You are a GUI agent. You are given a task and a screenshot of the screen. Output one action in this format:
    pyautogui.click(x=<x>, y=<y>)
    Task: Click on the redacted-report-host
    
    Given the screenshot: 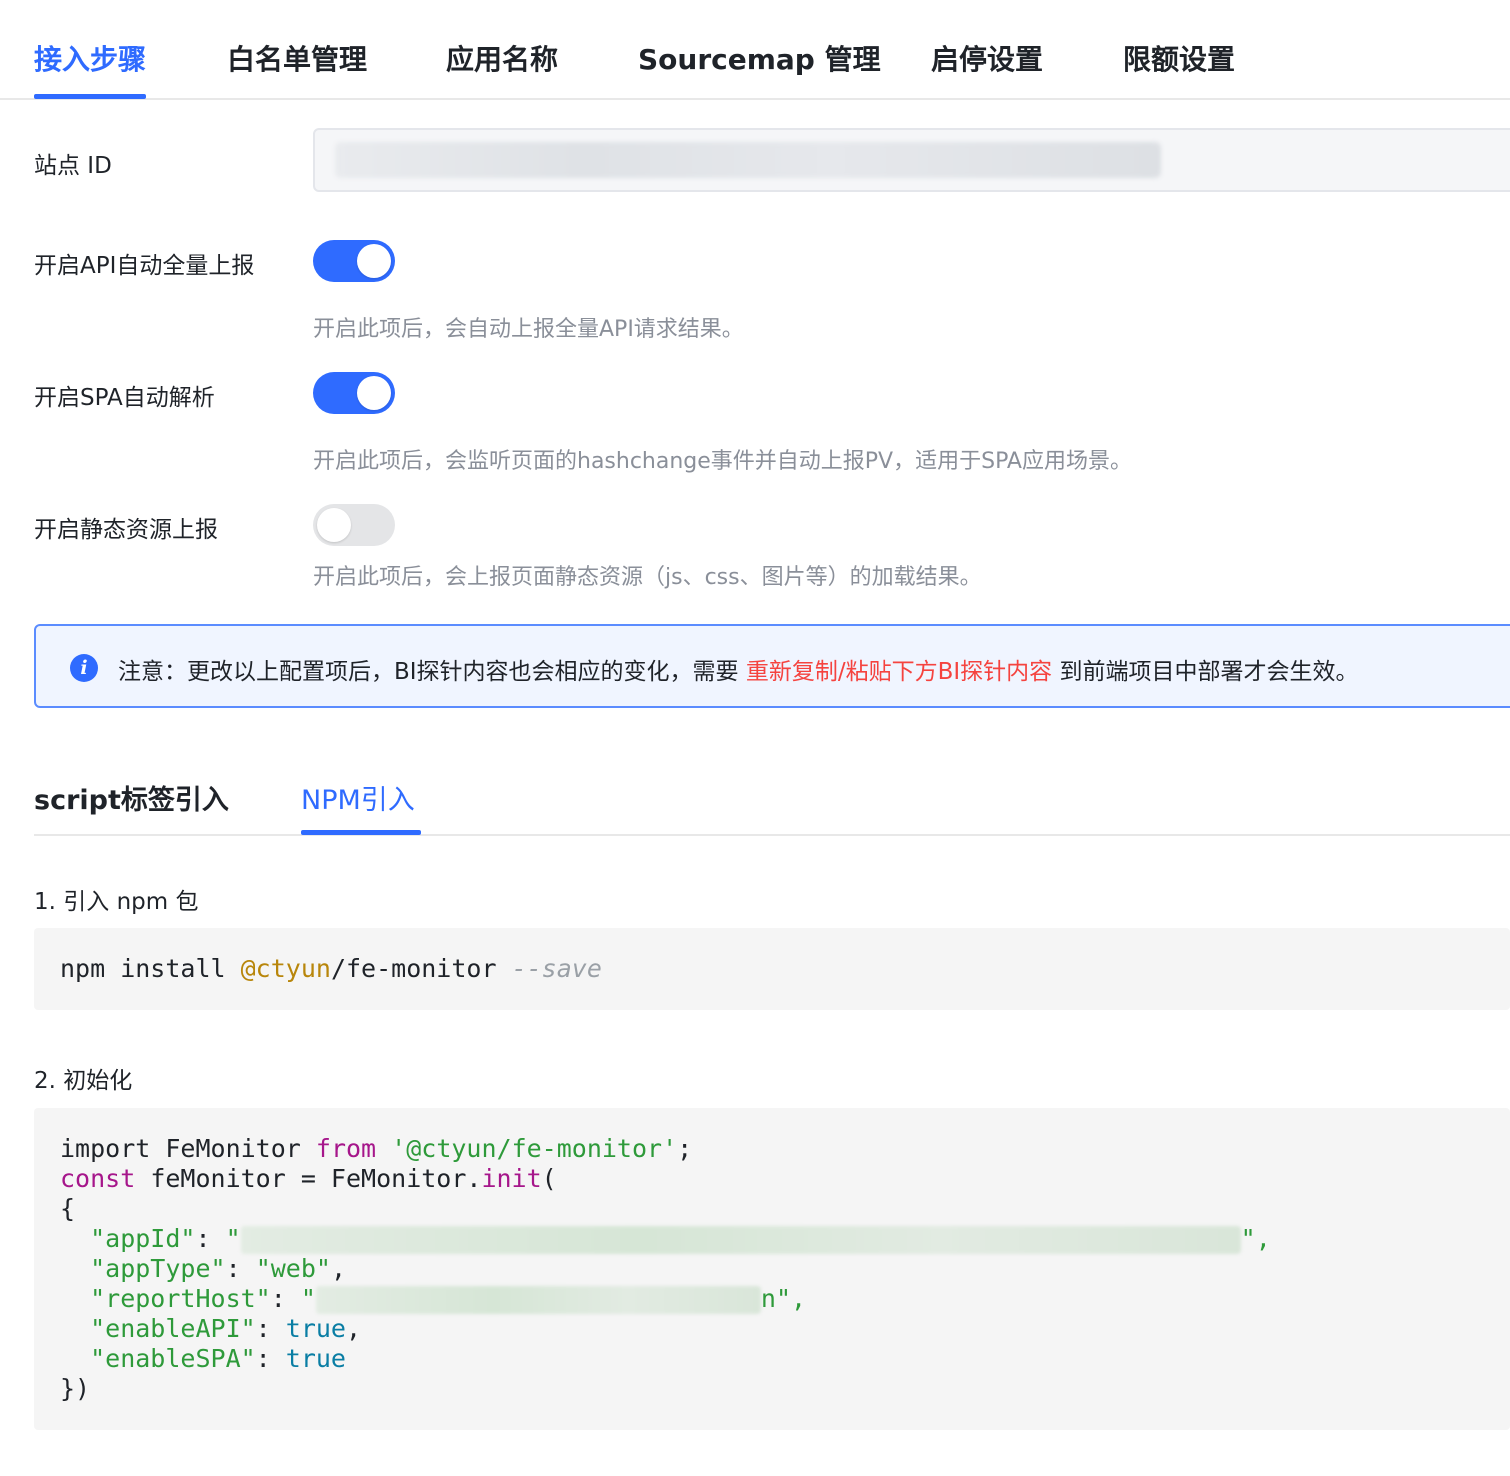 What is the action you would take?
    pyautogui.click(x=538, y=1300)
    